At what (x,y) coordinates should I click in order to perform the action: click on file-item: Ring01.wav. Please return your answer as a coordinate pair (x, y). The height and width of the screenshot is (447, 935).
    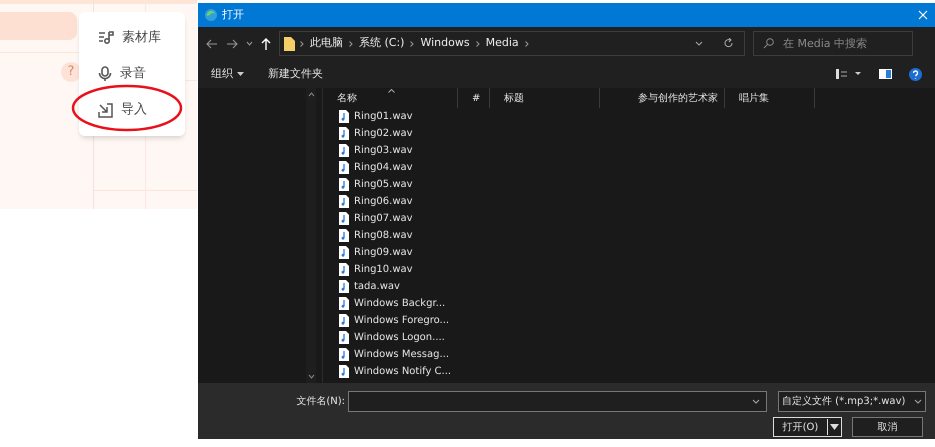
    Looking at the image, I should click on (637, 116).